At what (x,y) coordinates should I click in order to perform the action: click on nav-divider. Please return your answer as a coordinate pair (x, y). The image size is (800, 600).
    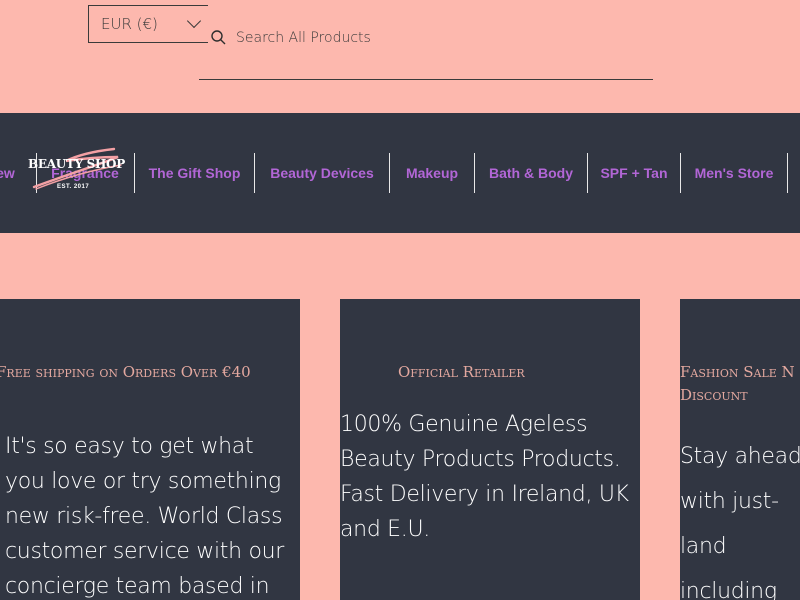
    Looking at the image, I should click on (787, 173).